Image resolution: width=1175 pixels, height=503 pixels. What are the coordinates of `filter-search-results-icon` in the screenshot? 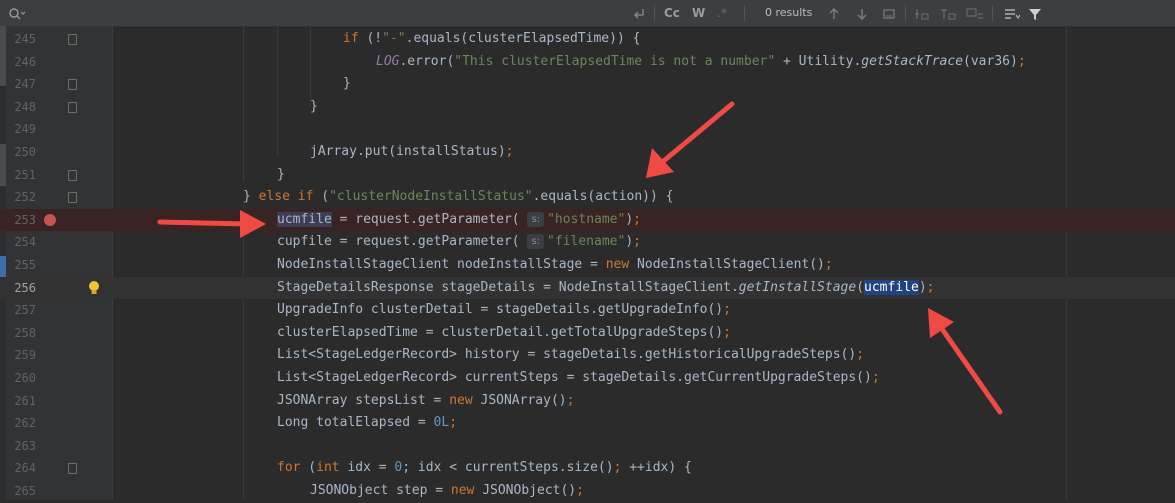 It's located at (1012, 13).